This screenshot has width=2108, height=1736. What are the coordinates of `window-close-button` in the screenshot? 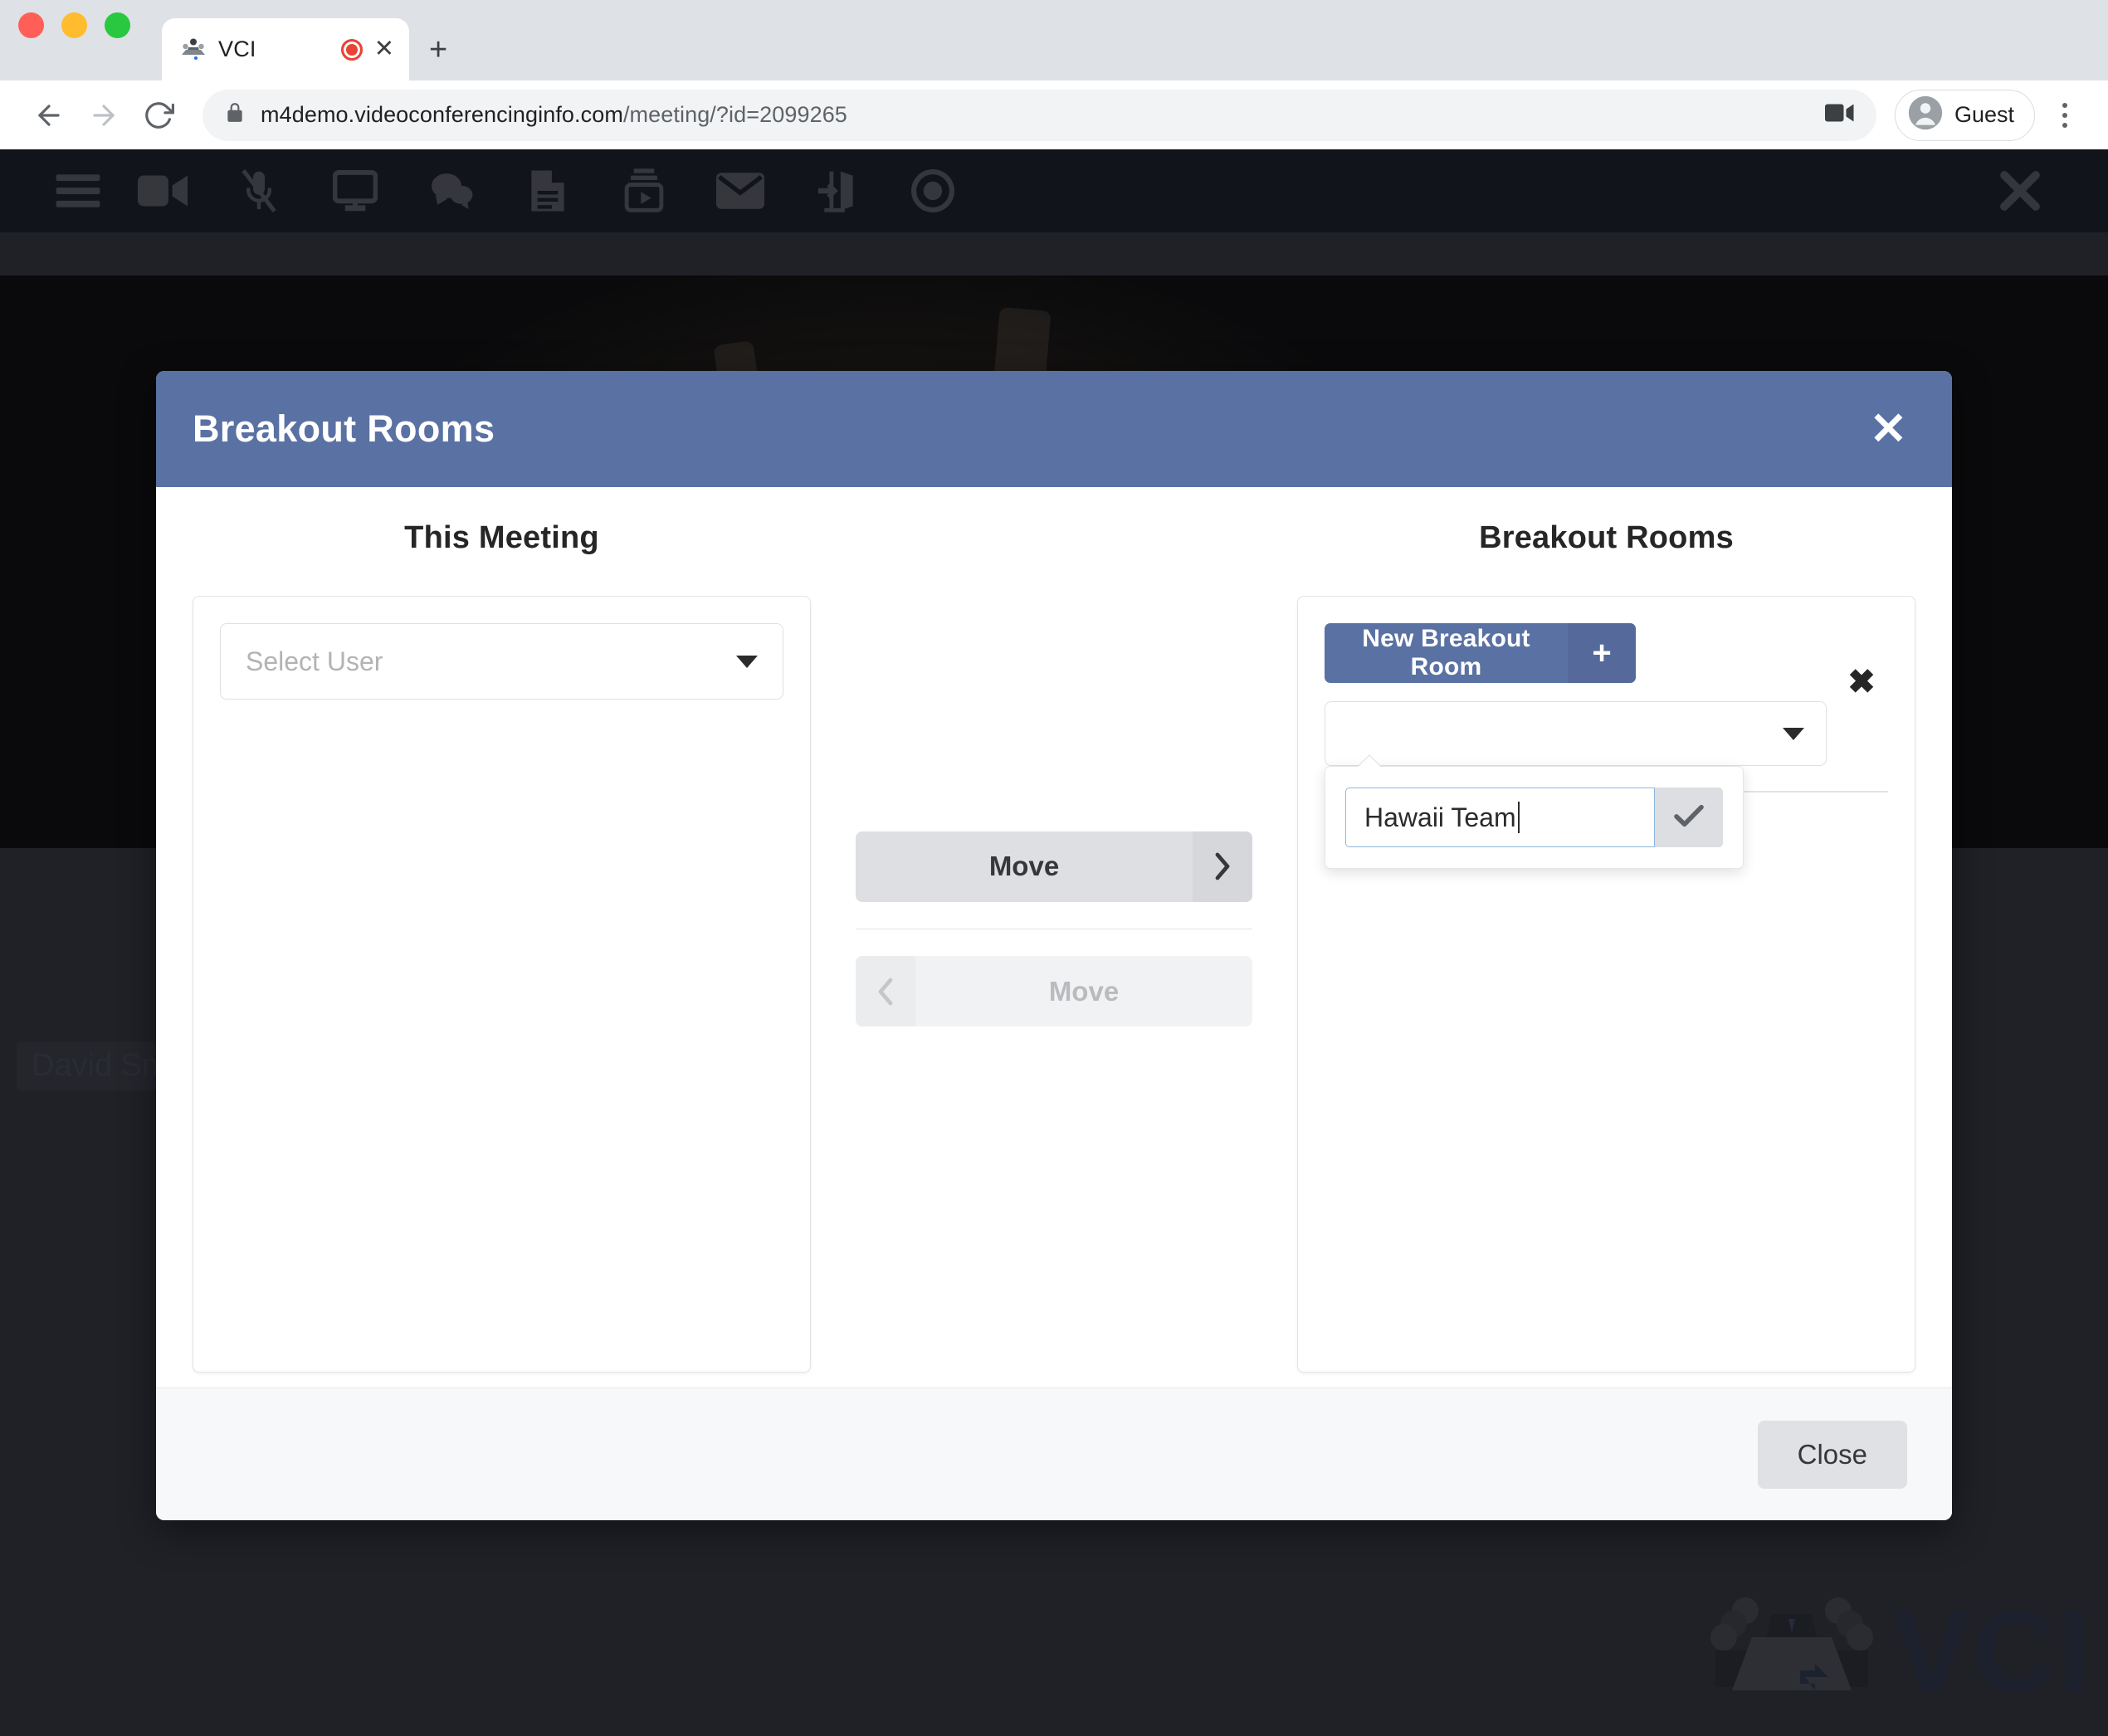 It's located at (31, 25).